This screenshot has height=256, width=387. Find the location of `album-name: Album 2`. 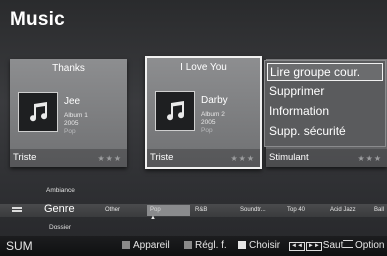

album-name: Album 2 is located at coordinates (213, 114).